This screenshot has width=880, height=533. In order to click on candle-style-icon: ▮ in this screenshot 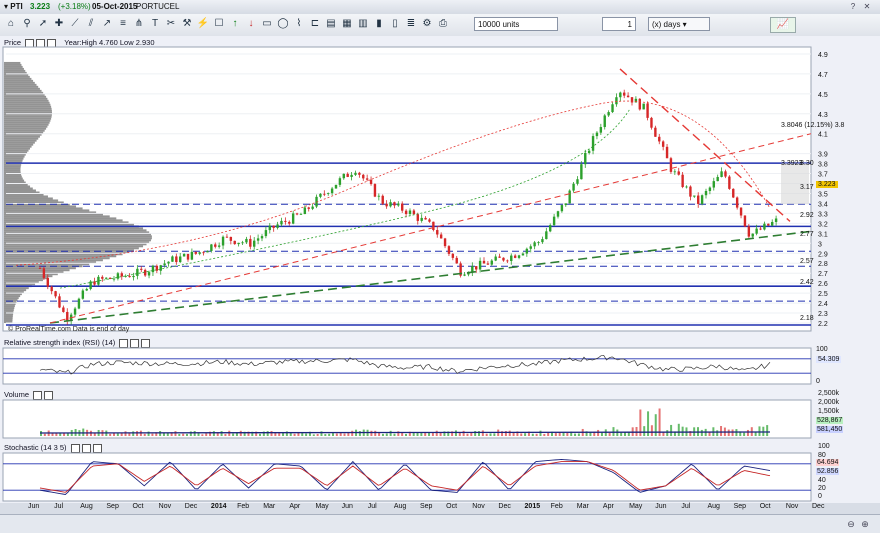, I will do `click(379, 24)`.